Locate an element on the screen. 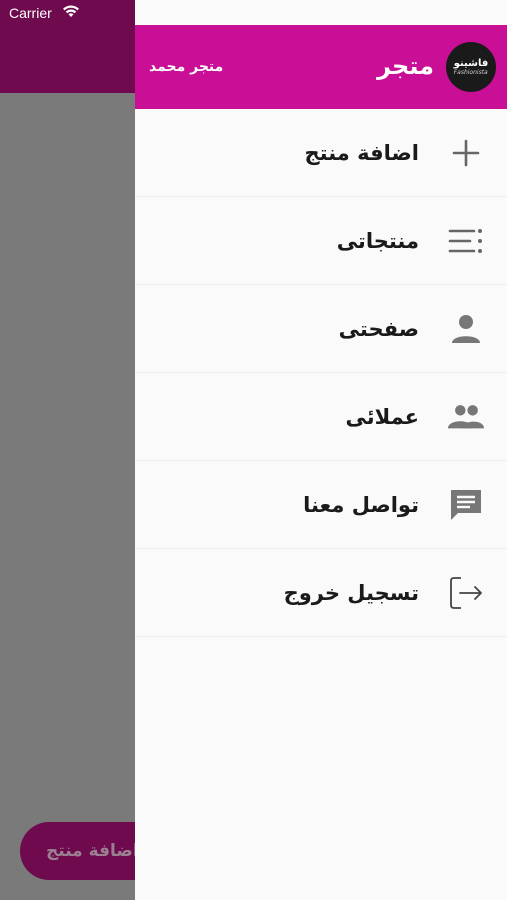 The image size is (507, 900). carrier-label: Carrier is located at coordinates (30, 13).